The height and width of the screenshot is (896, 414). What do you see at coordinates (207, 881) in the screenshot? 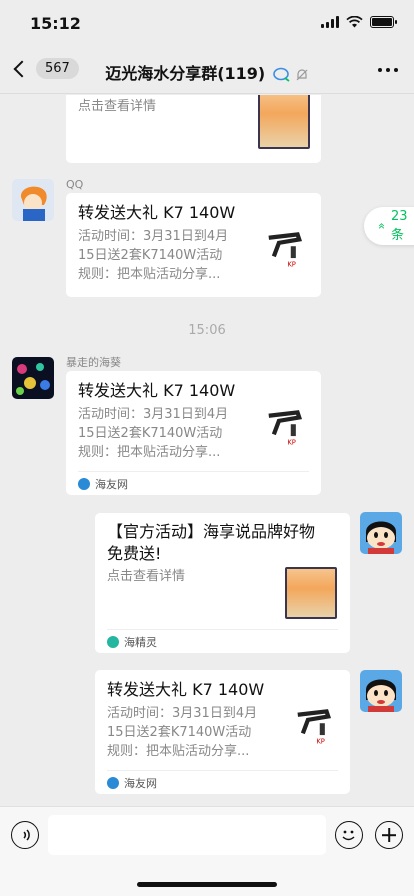
I see `home-area` at bounding box center [207, 881].